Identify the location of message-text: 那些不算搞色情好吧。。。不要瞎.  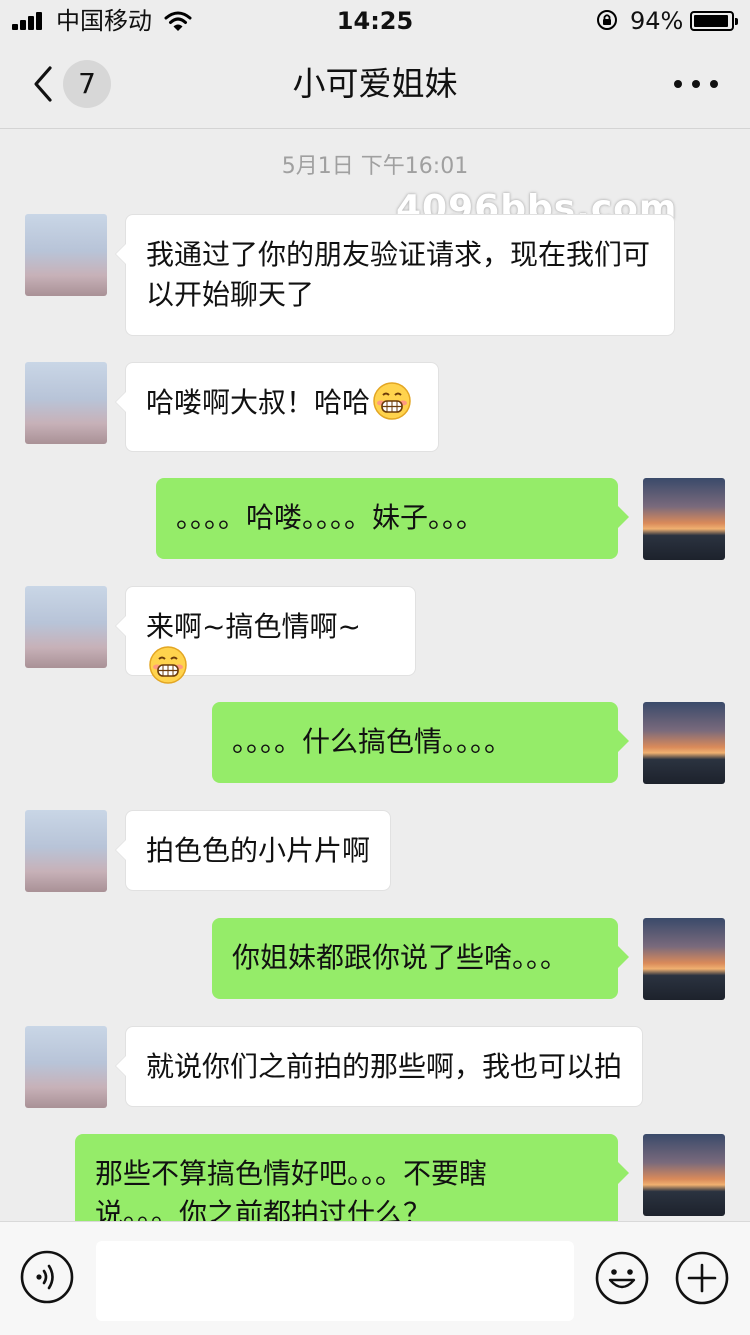
(291, 1173).